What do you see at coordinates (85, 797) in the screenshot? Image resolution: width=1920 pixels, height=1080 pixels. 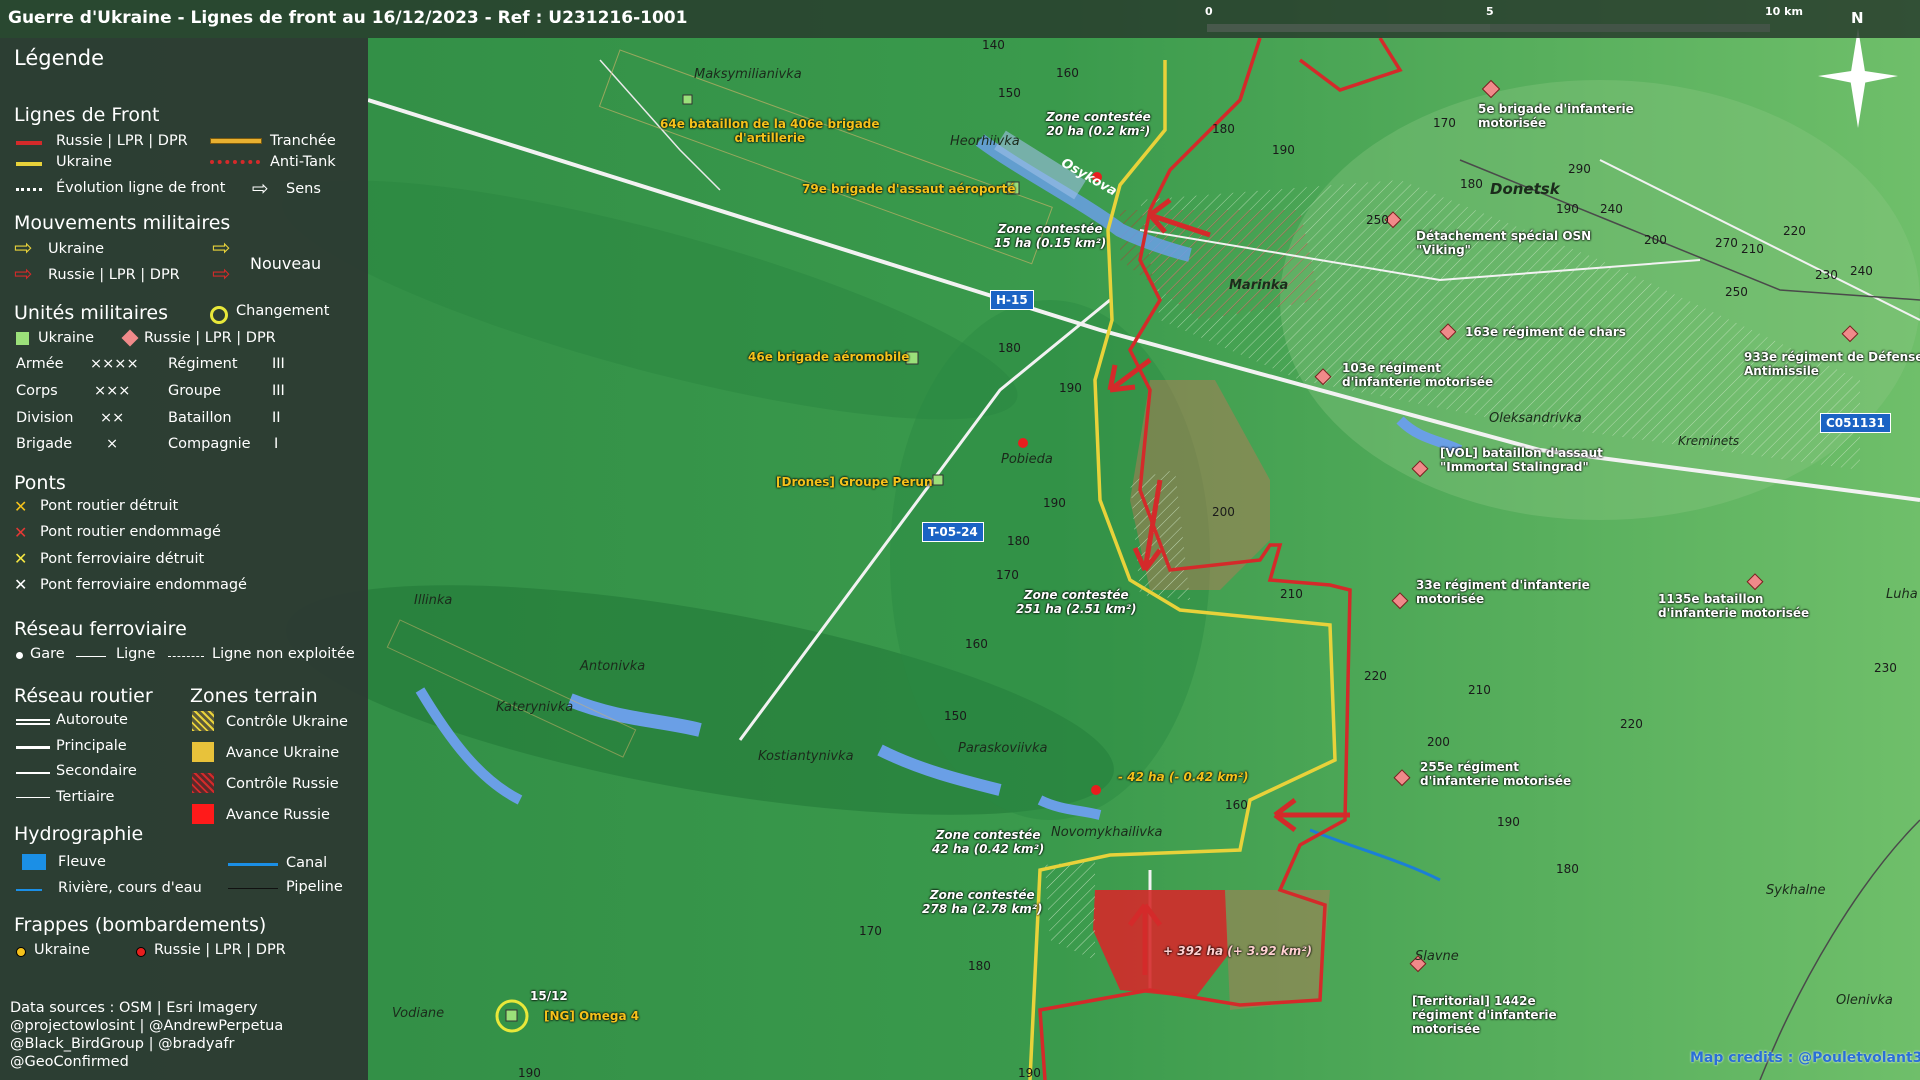 I see `road-label: Tertiaire` at bounding box center [85, 797].